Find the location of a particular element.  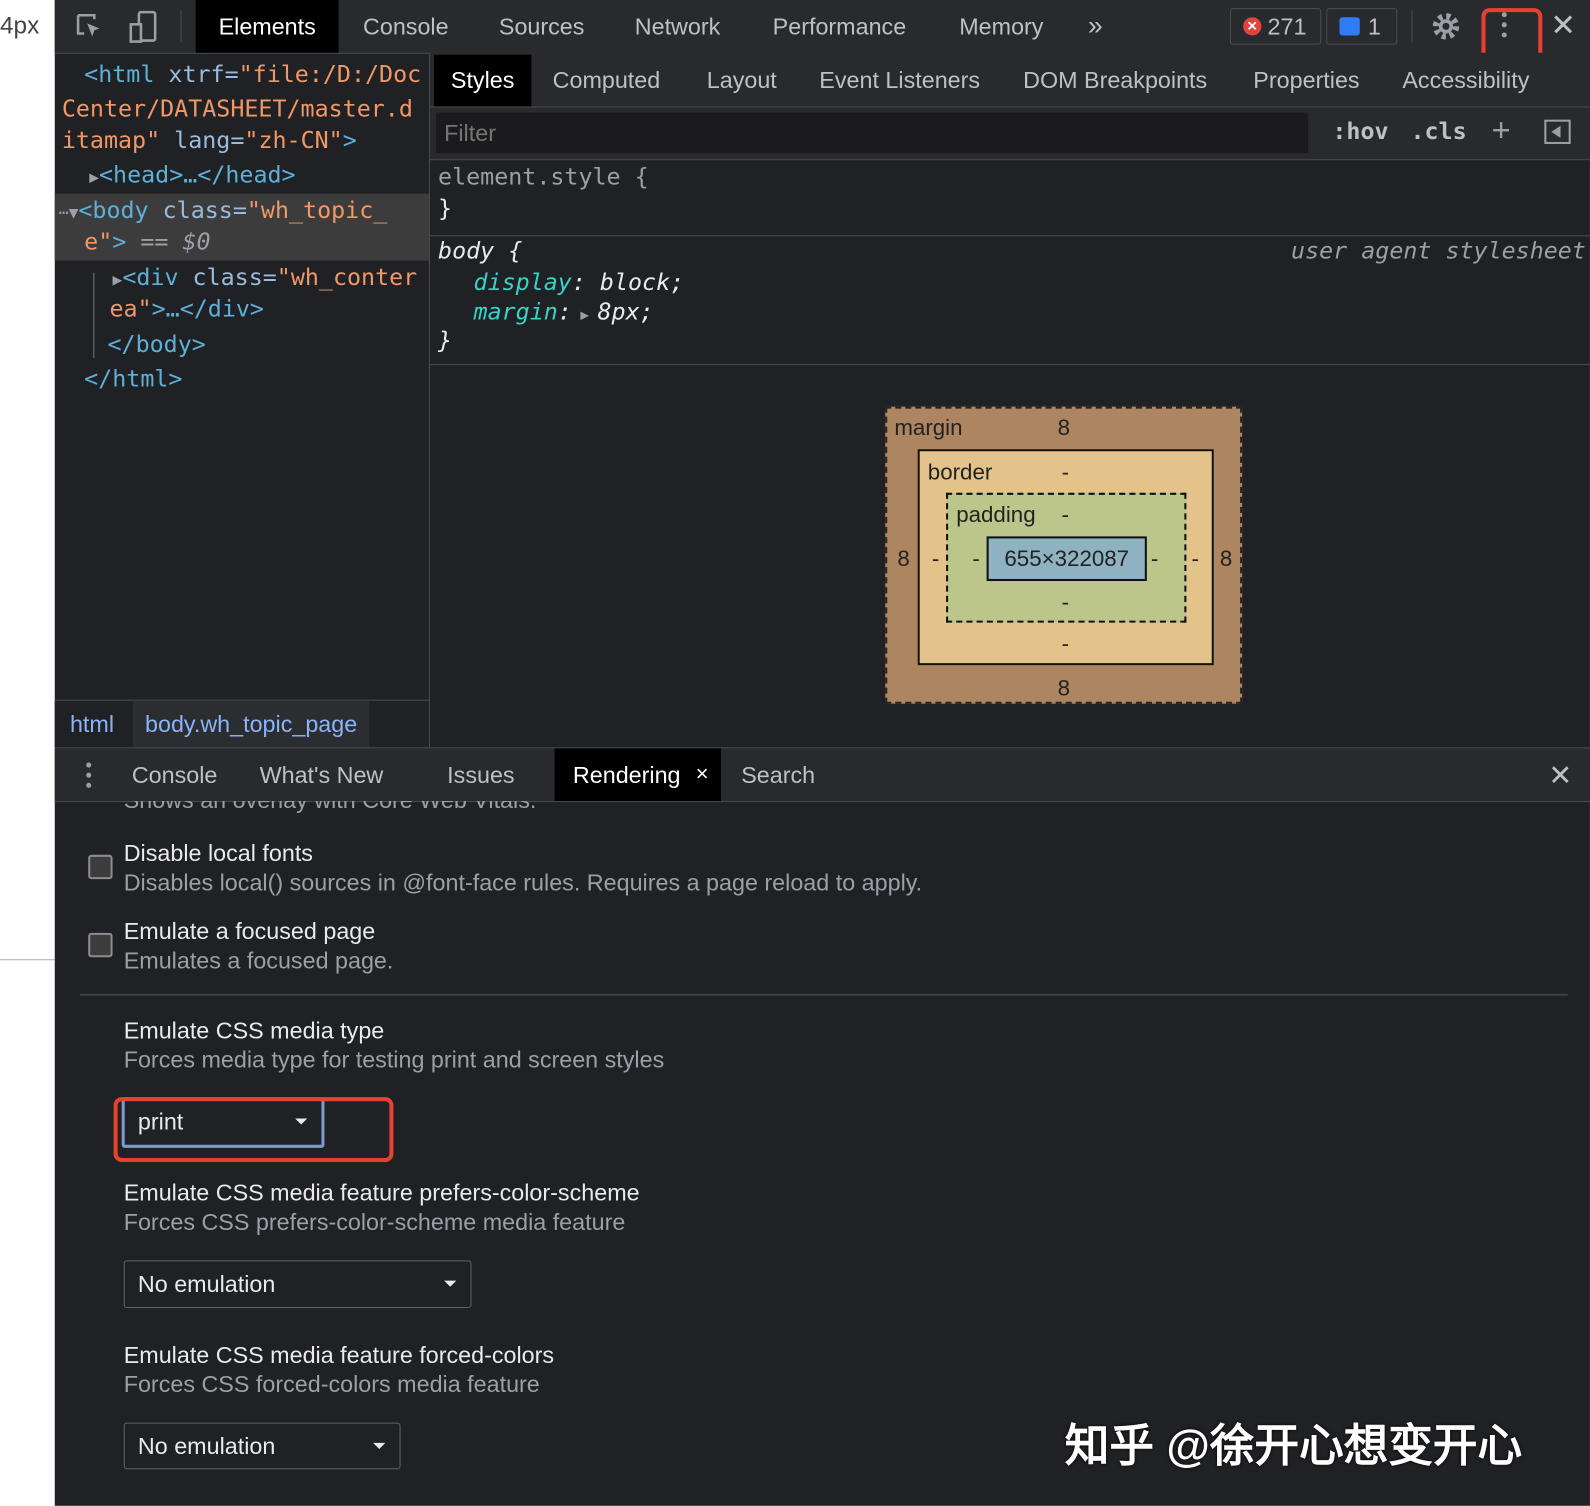

subtab-layout: Layout is located at coordinates (742, 80).